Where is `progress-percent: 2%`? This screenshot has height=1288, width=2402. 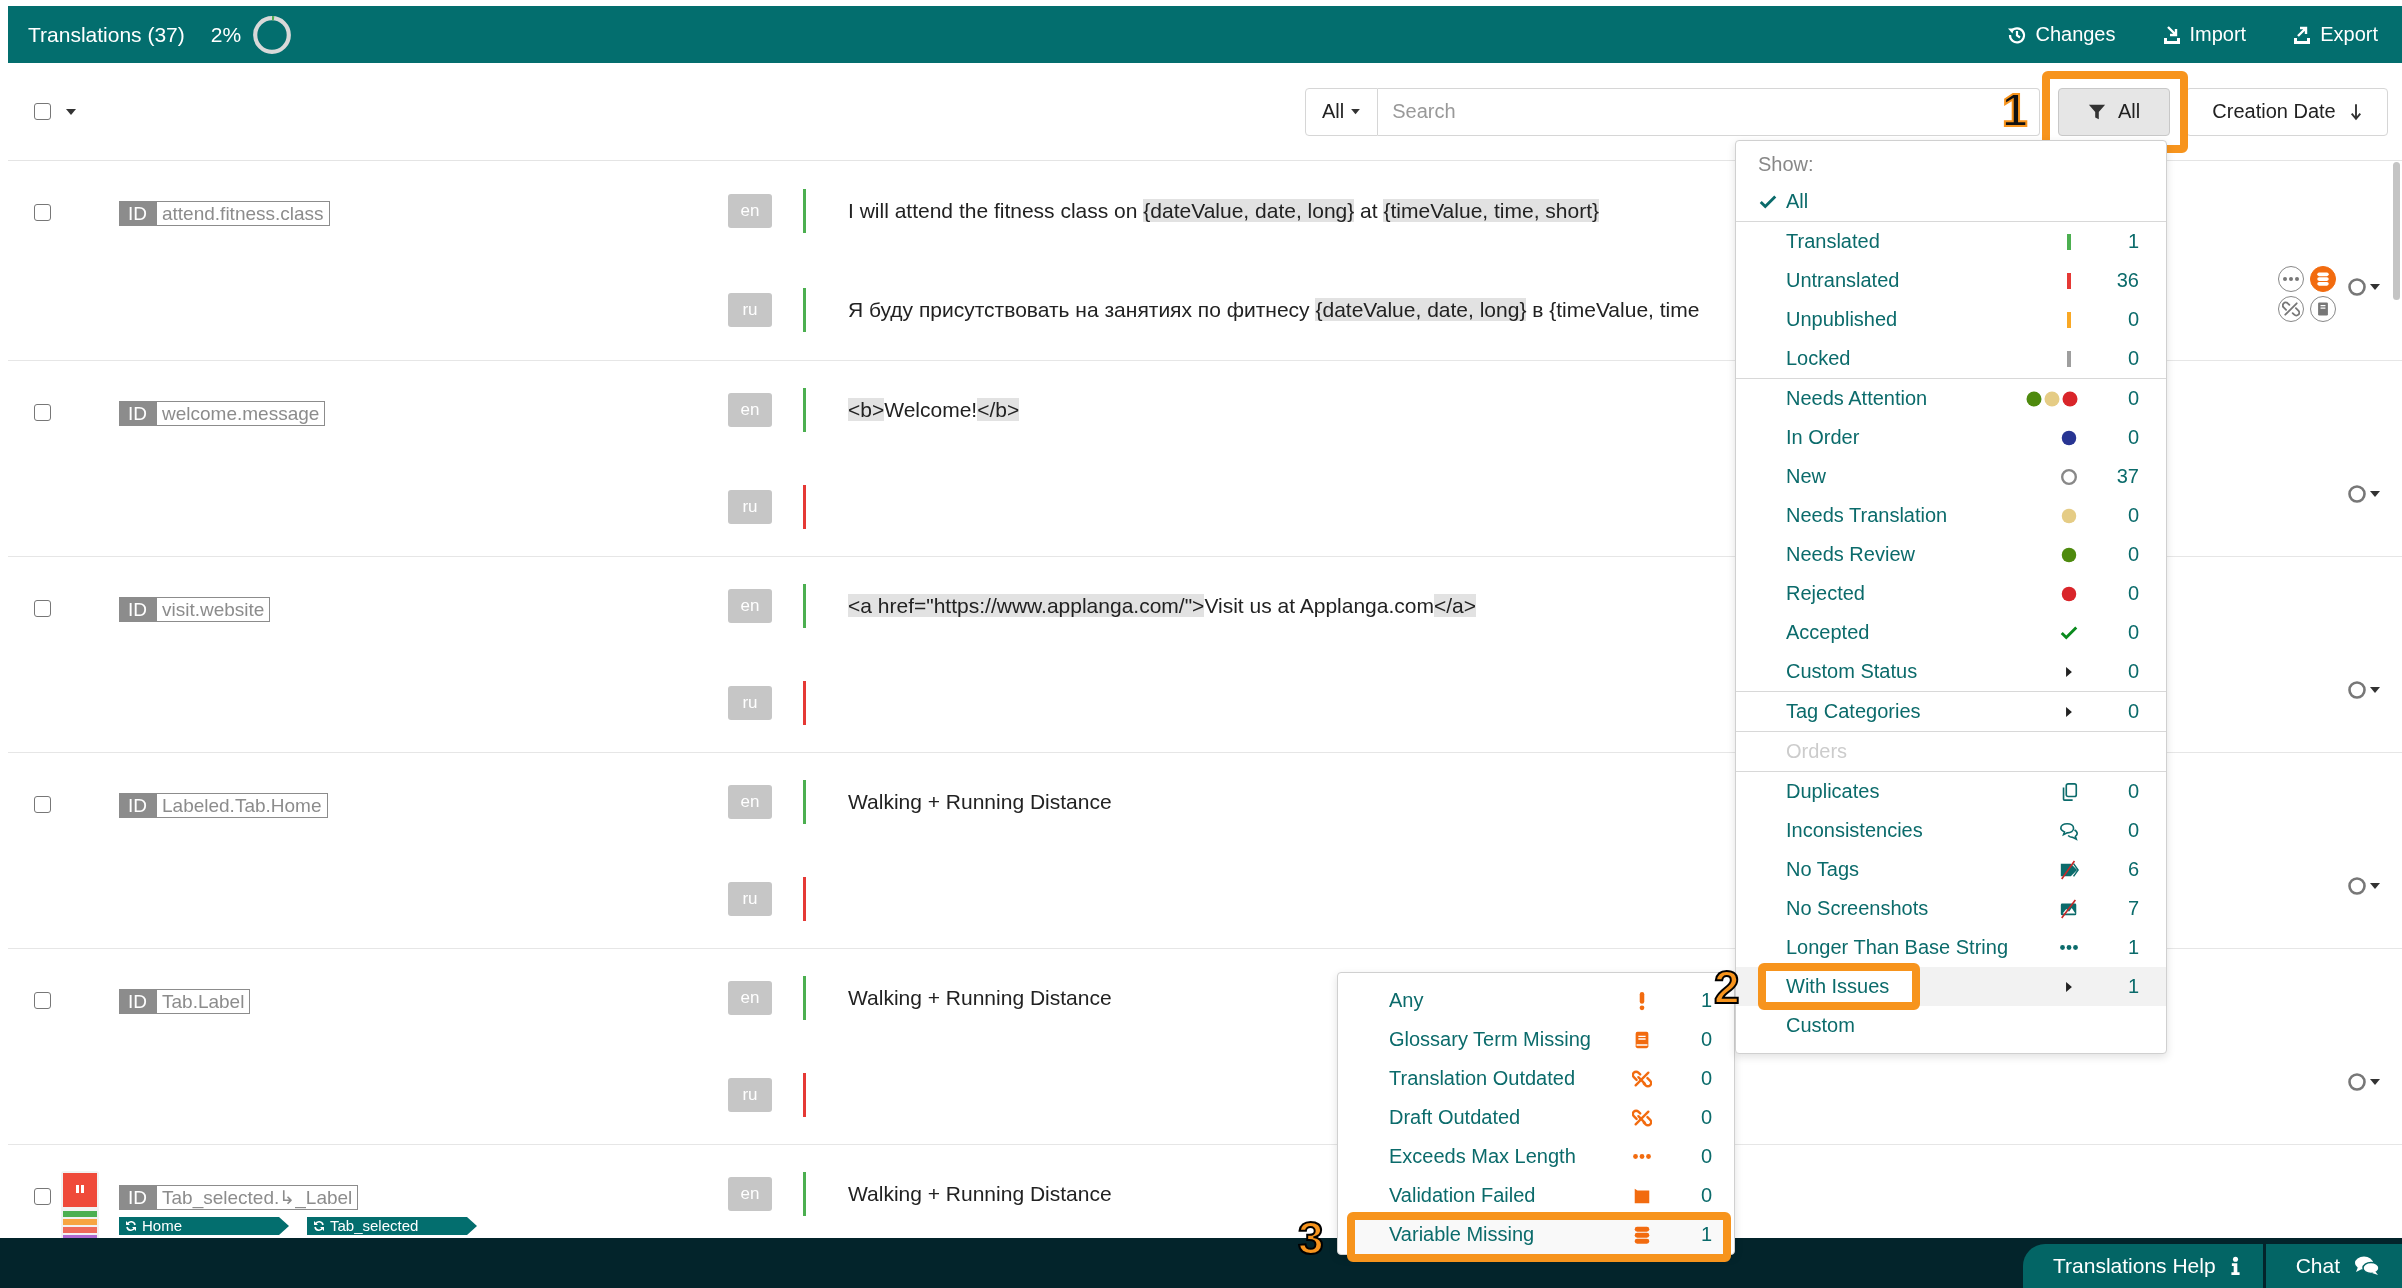 progress-percent: 2% is located at coordinates (226, 34).